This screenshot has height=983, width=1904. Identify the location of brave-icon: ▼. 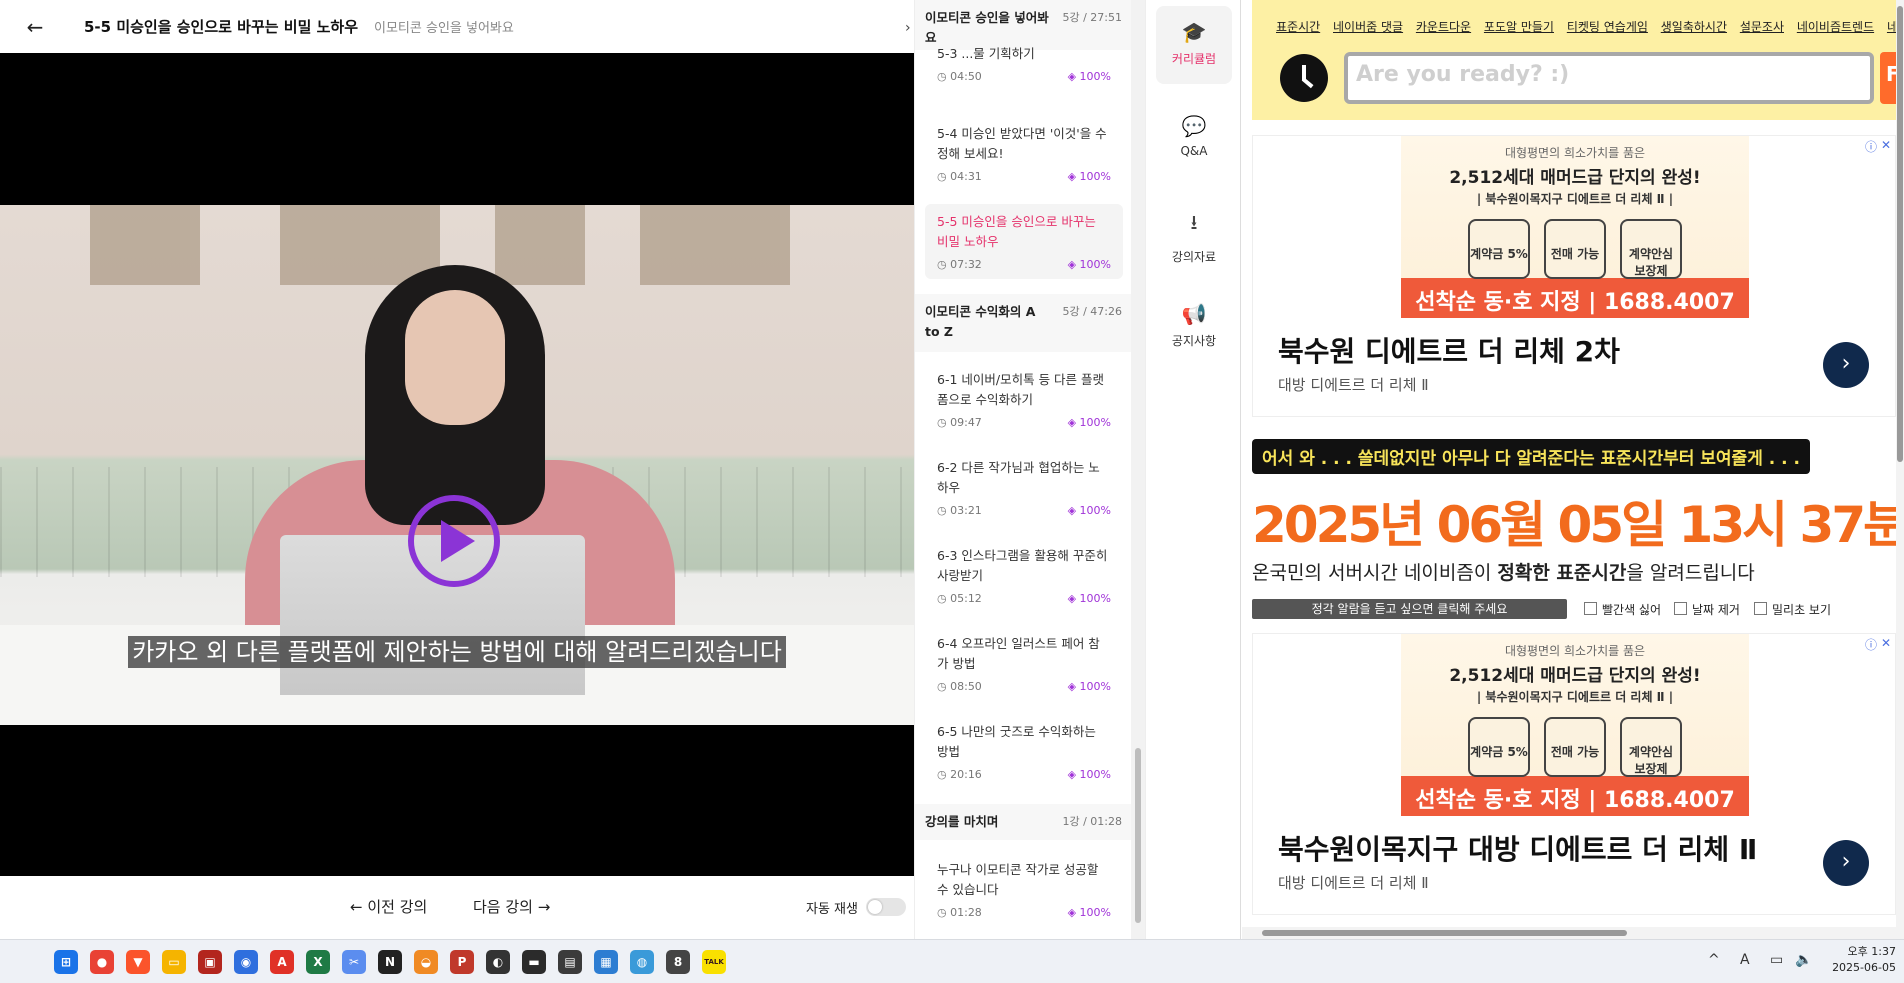
(138, 962).